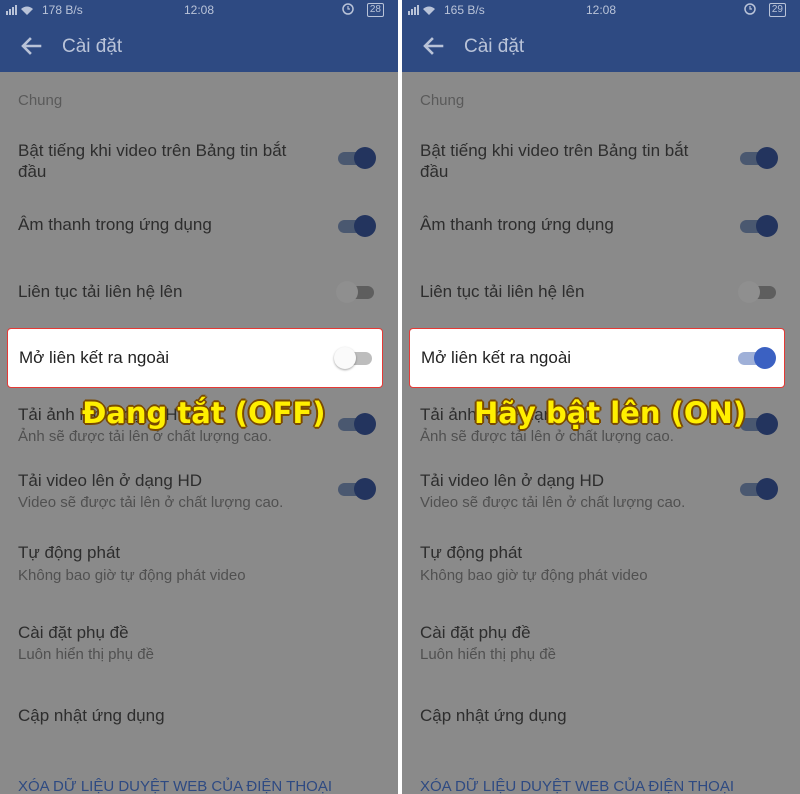  What do you see at coordinates (777, 10) in the screenshot?
I see `battery-icon: 29` at bounding box center [777, 10].